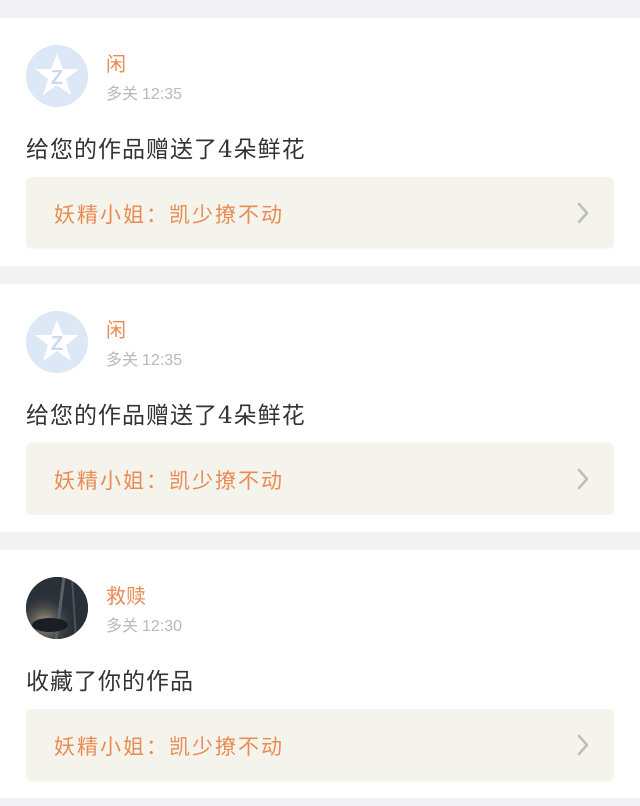 Image resolution: width=640 pixels, height=806 pixels. I want to click on photo-avatar-icon, so click(57, 608).